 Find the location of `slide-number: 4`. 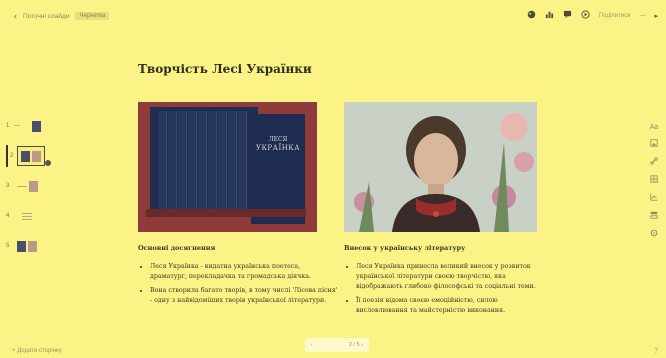

slide-number: 4 is located at coordinates (8, 216).